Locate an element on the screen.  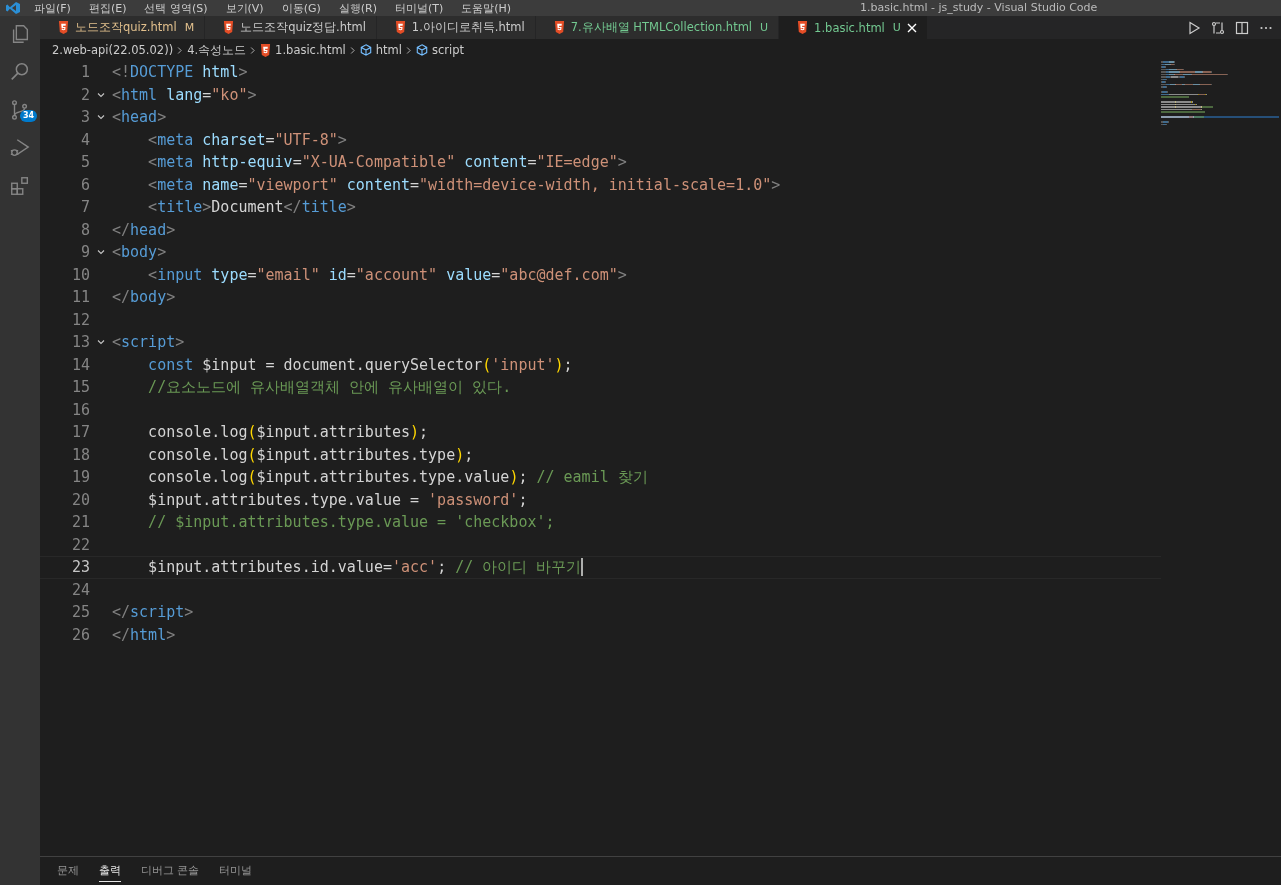
panel-tab: 출력 is located at coordinates (110, 871).